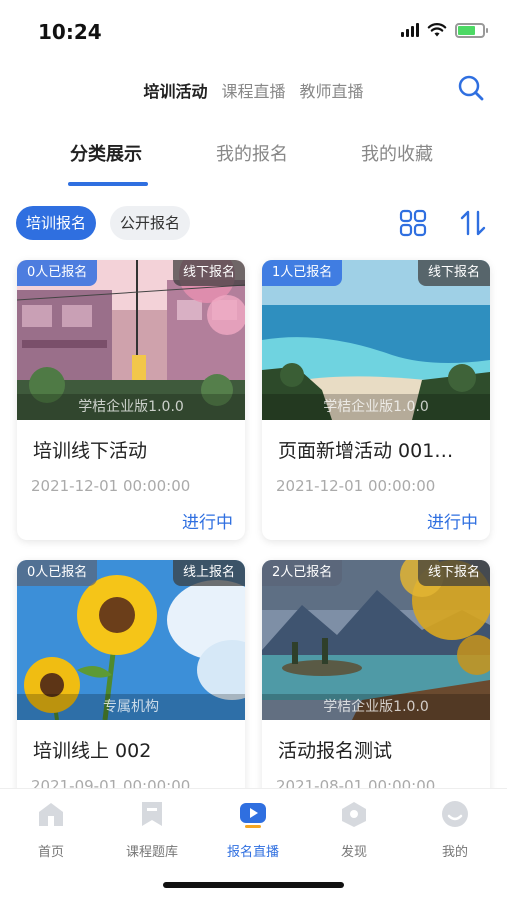  What do you see at coordinates (253, 885) in the screenshot?
I see `home-indicator` at bounding box center [253, 885].